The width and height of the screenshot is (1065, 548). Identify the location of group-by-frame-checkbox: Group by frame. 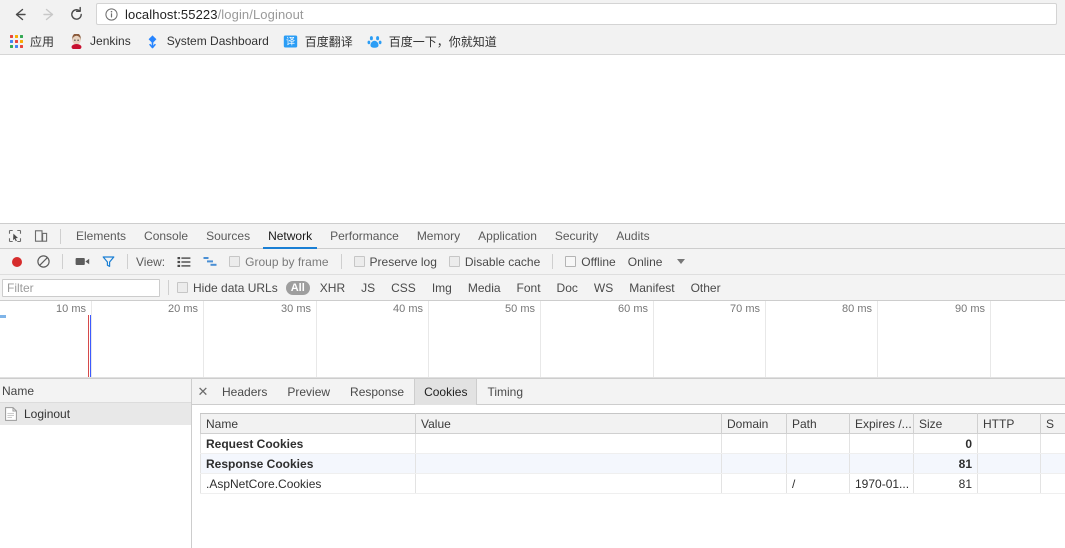
(278, 262).